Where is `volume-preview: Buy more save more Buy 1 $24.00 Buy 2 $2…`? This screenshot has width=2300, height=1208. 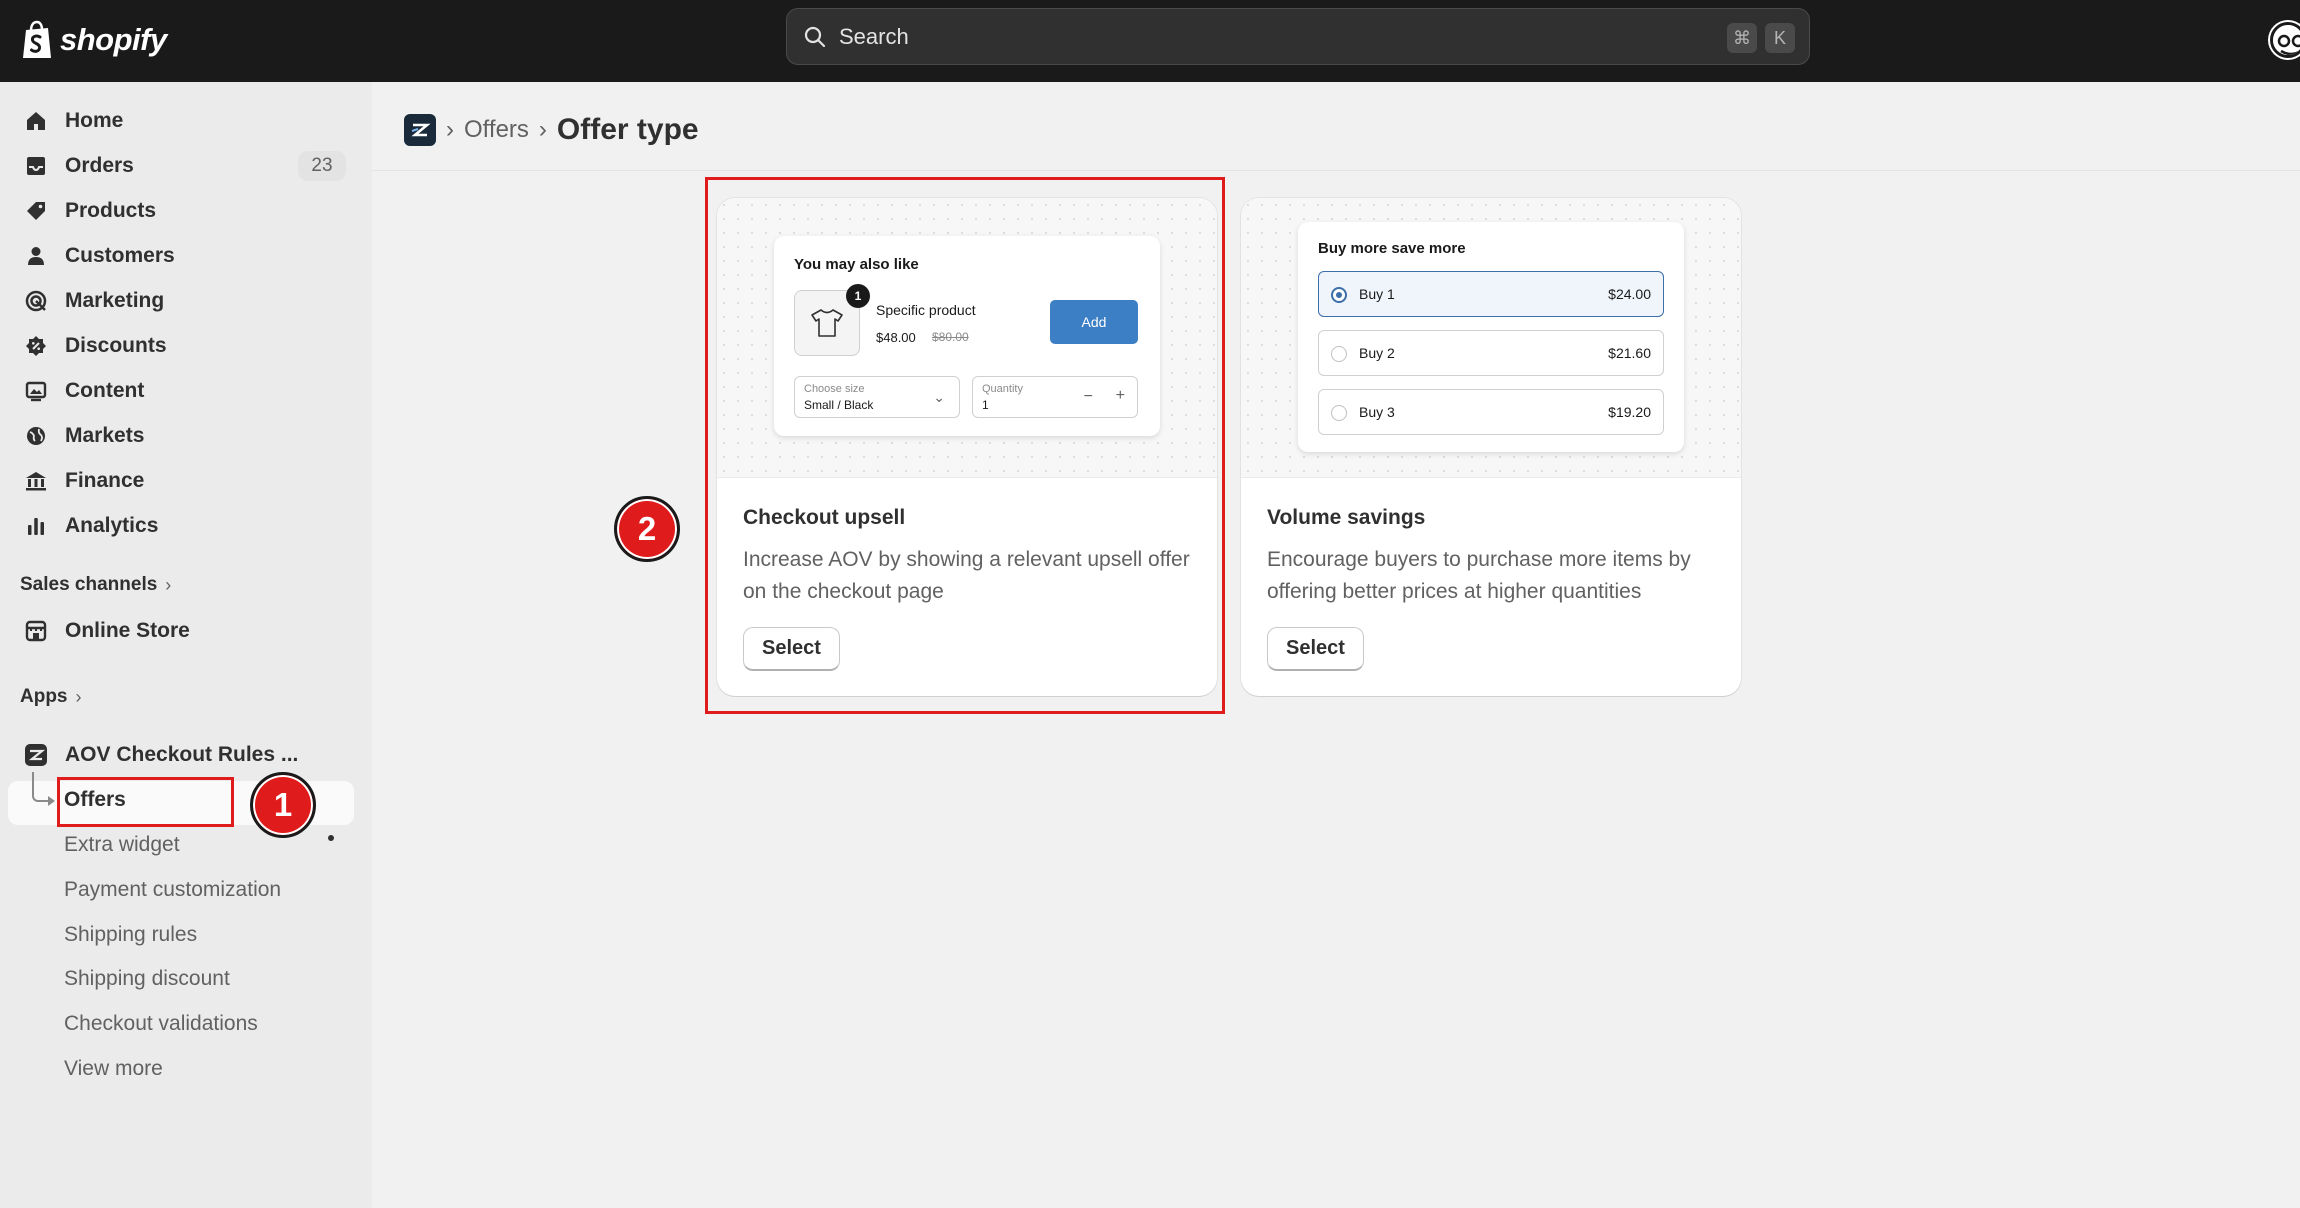
volume-preview: Buy more save more Buy 1 $24.00 Buy 2 $2… is located at coordinates (1491, 338).